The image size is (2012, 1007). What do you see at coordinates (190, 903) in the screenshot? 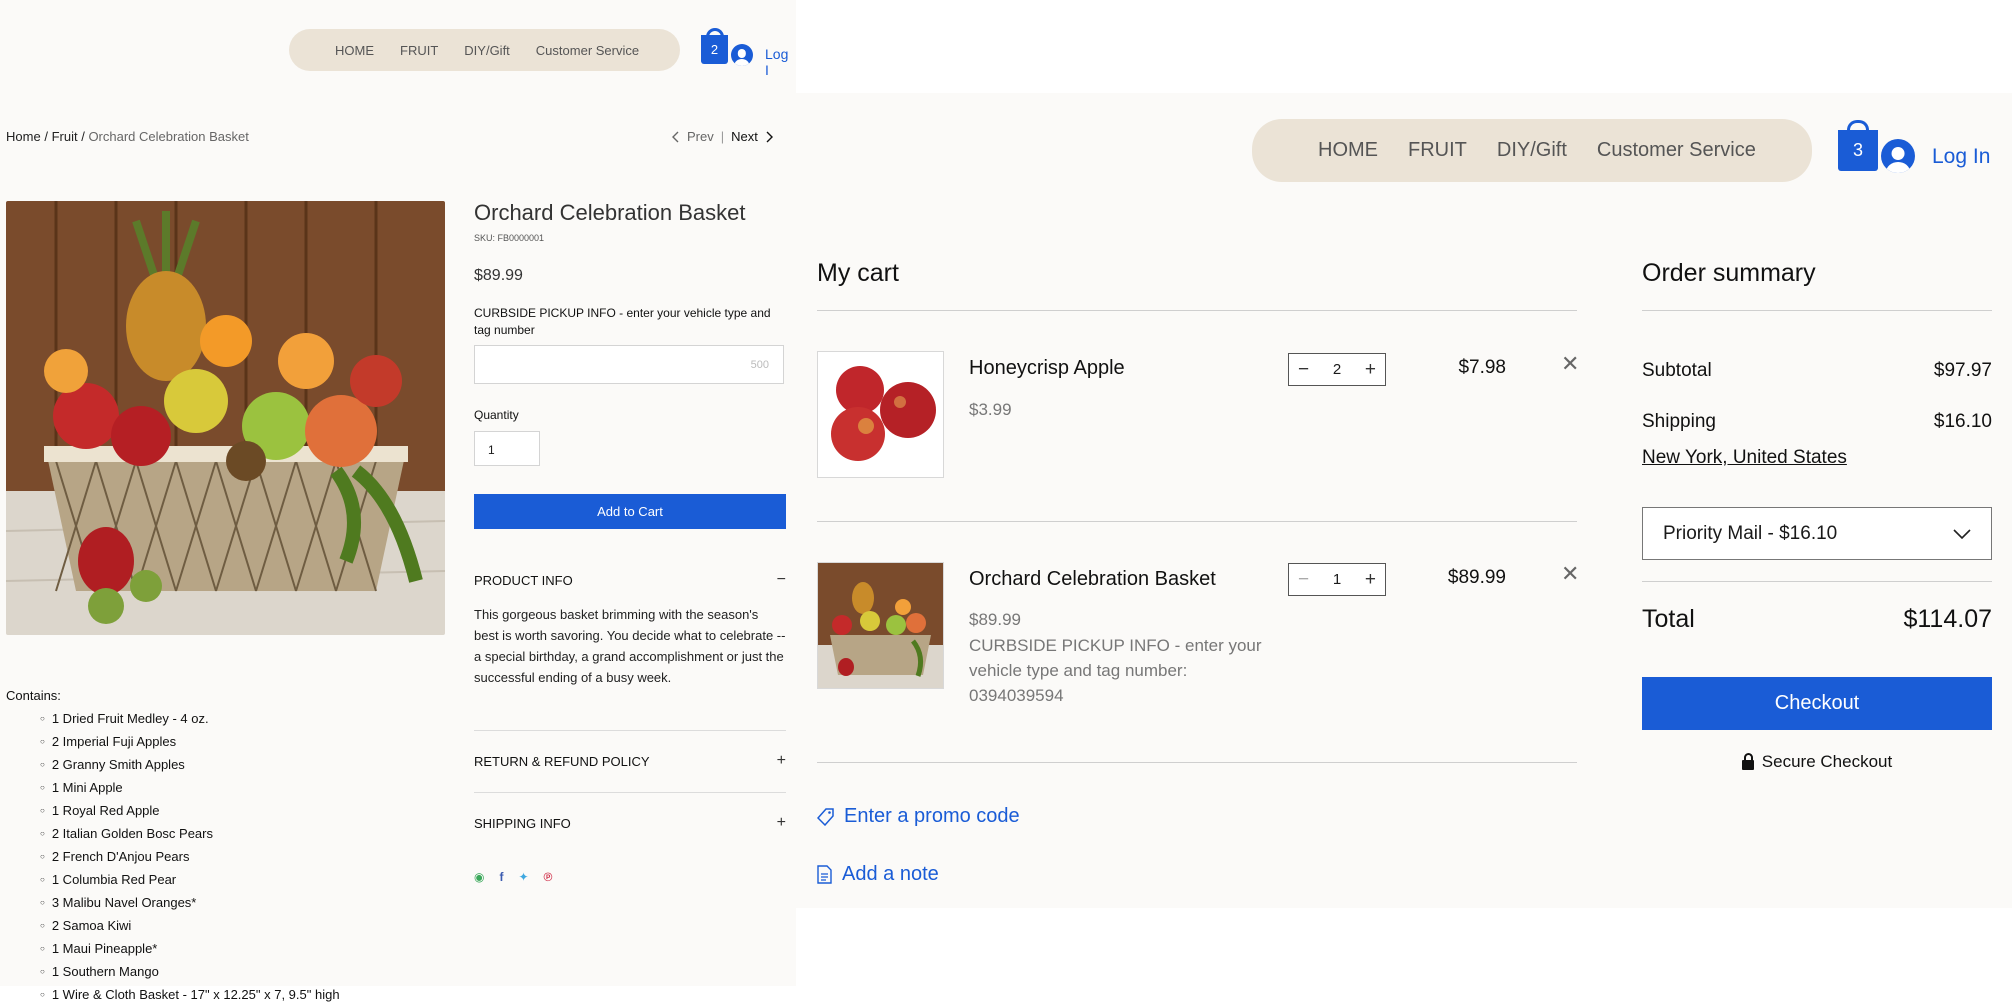
I see `list-item: 3 Malibu Navel Oranges*` at bounding box center [190, 903].